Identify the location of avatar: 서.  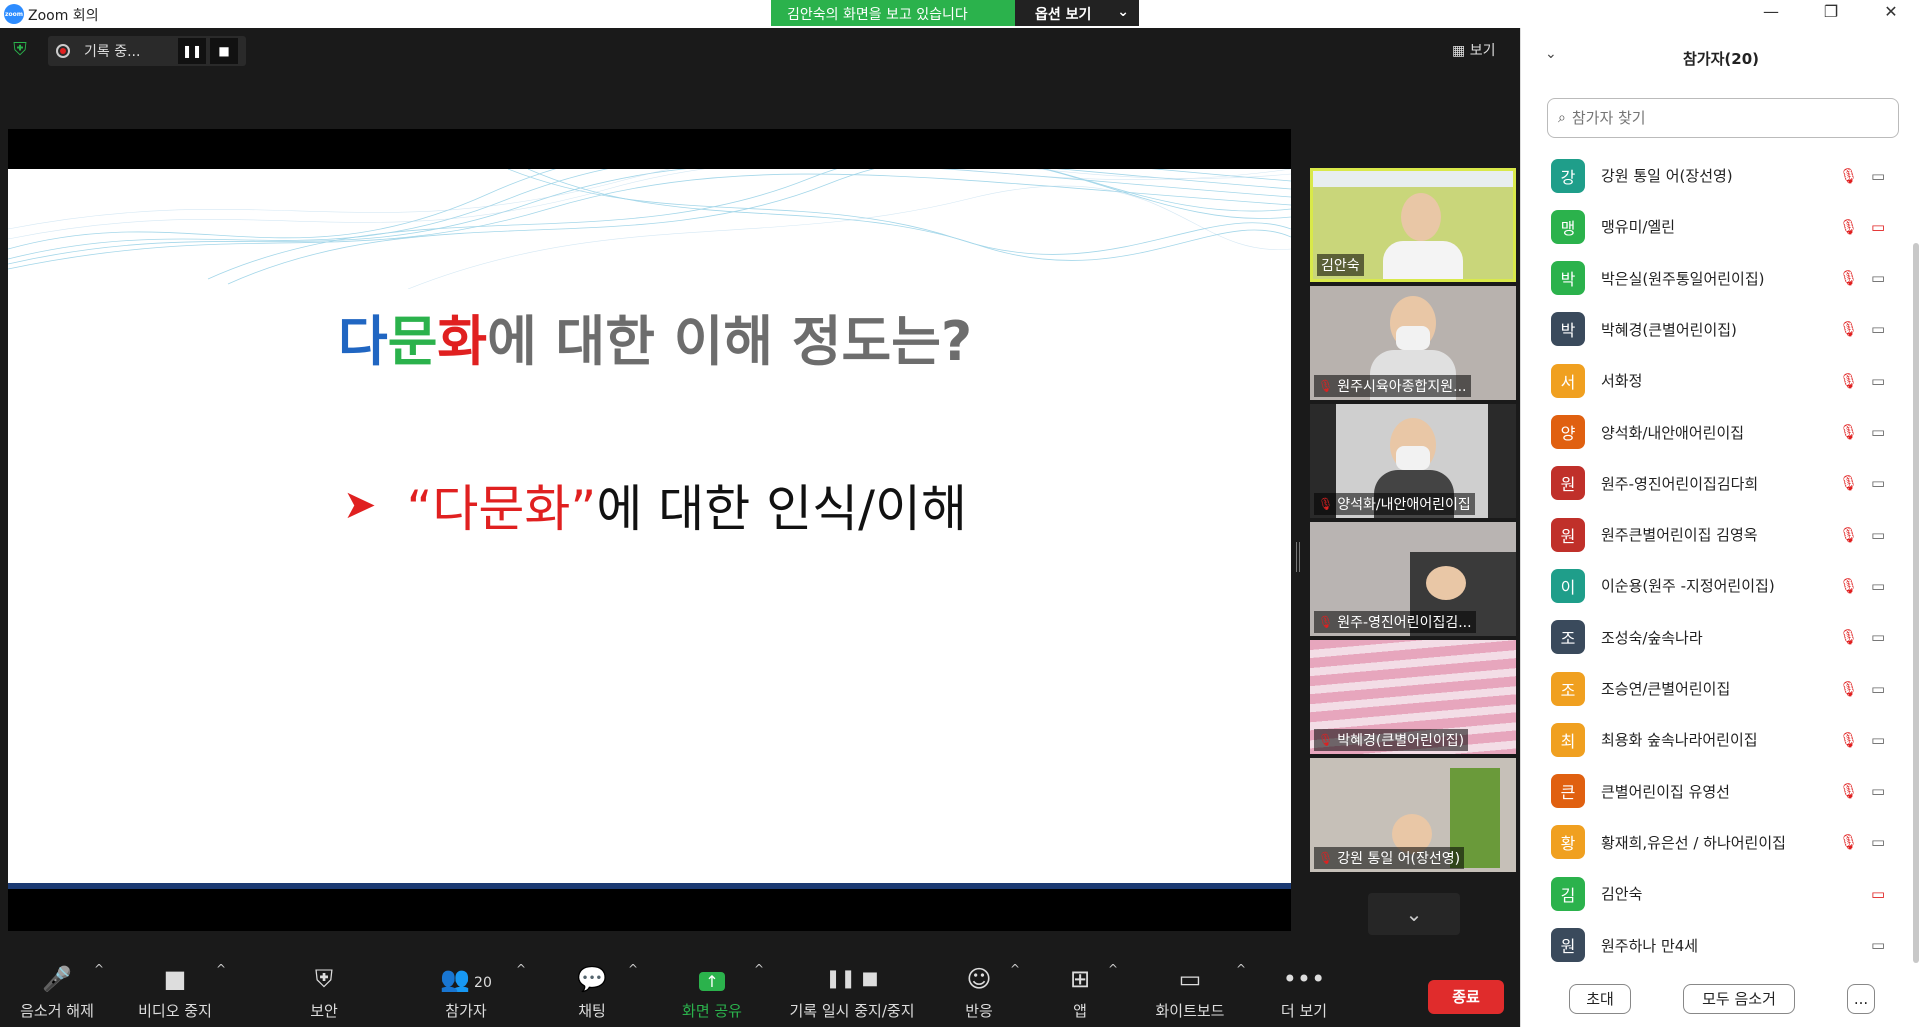
(1568, 380).